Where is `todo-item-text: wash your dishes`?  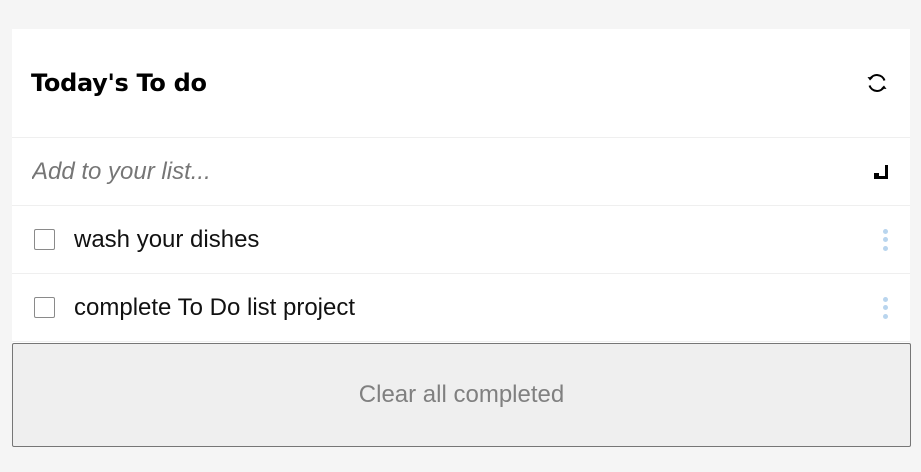 todo-item-text: wash your dishes is located at coordinates (167, 239).